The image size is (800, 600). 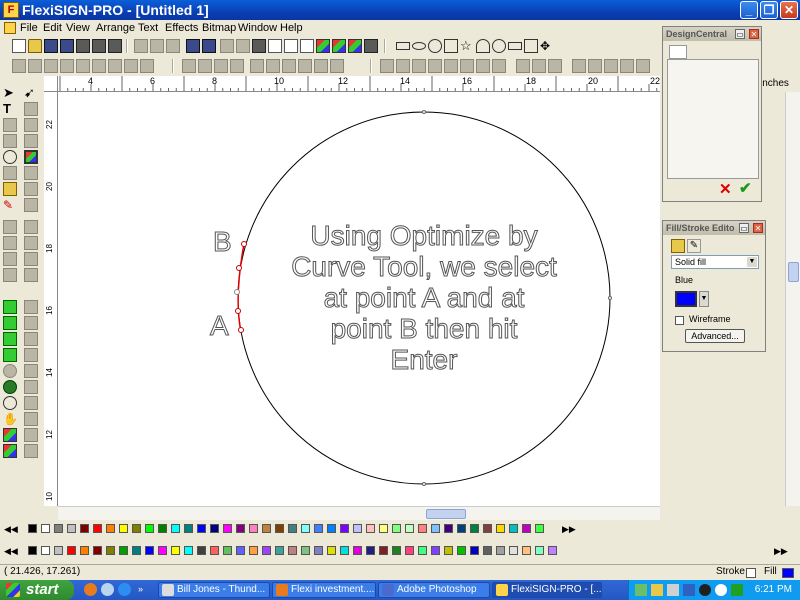 What do you see at coordinates (257, 66) in the screenshot?
I see `align-left-icon` at bounding box center [257, 66].